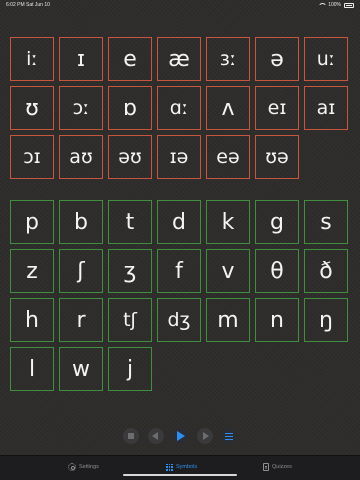 The image size is (360, 480). Describe the element at coordinates (326, 320) in the screenshot. I see `consonant-symbol-tile: ŋ` at that location.